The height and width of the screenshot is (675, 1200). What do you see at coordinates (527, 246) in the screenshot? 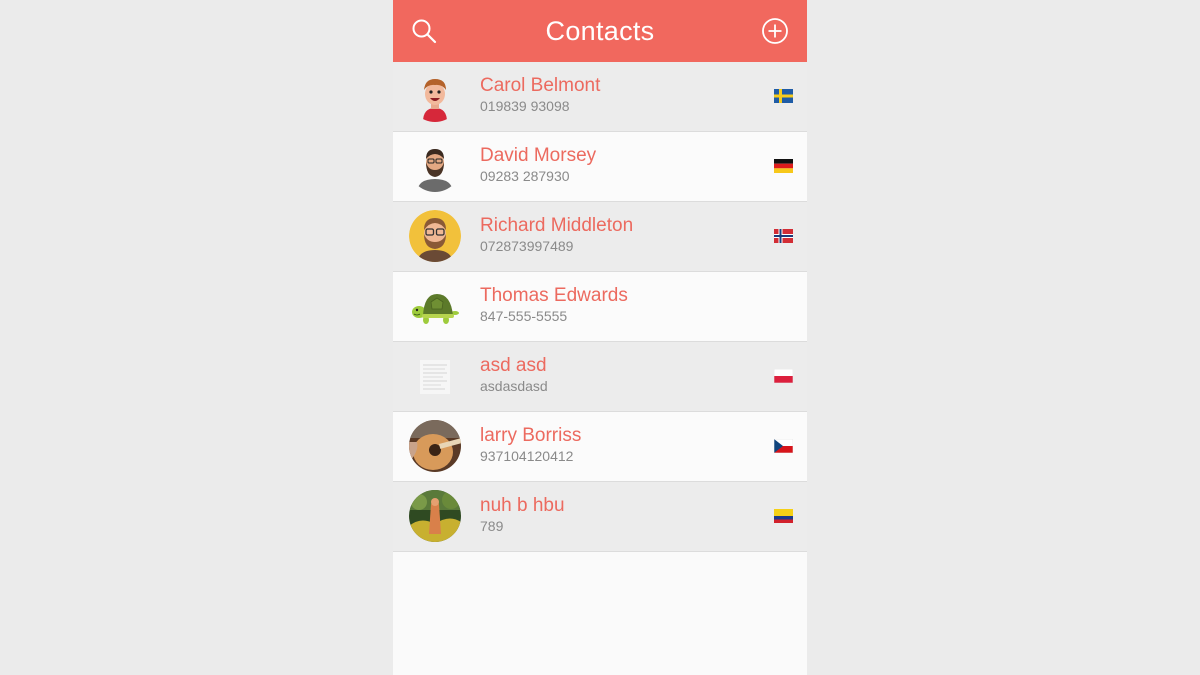
I see `contact-number: 072873997489` at bounding box center [527, 246].